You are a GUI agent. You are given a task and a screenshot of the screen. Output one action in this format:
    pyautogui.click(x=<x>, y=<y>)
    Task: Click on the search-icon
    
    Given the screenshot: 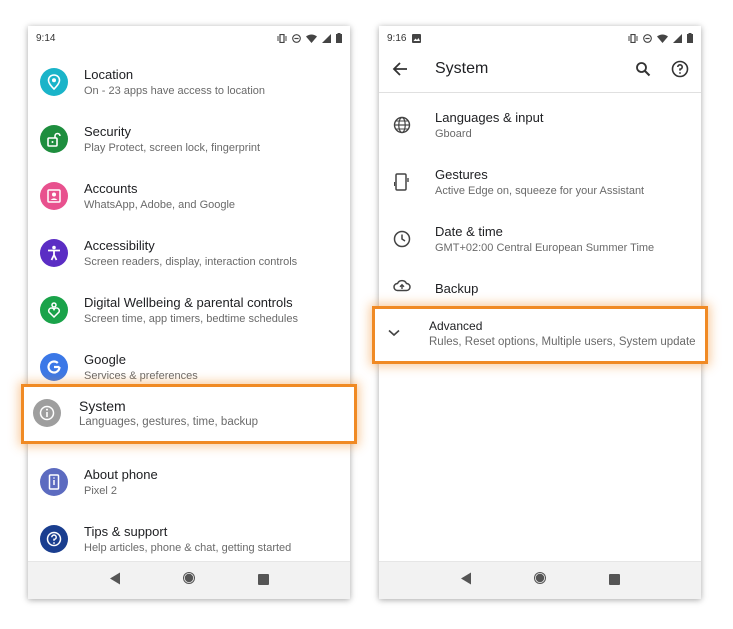 What is the action you would take?
    pyautogui.click(x=643, y=71)
    